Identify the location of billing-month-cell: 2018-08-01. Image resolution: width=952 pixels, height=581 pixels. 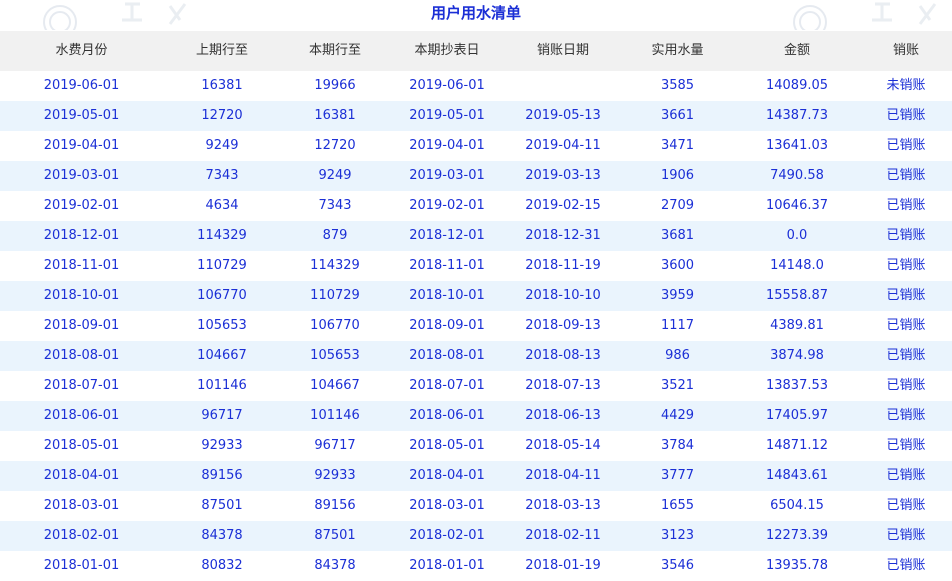
(81, 355).